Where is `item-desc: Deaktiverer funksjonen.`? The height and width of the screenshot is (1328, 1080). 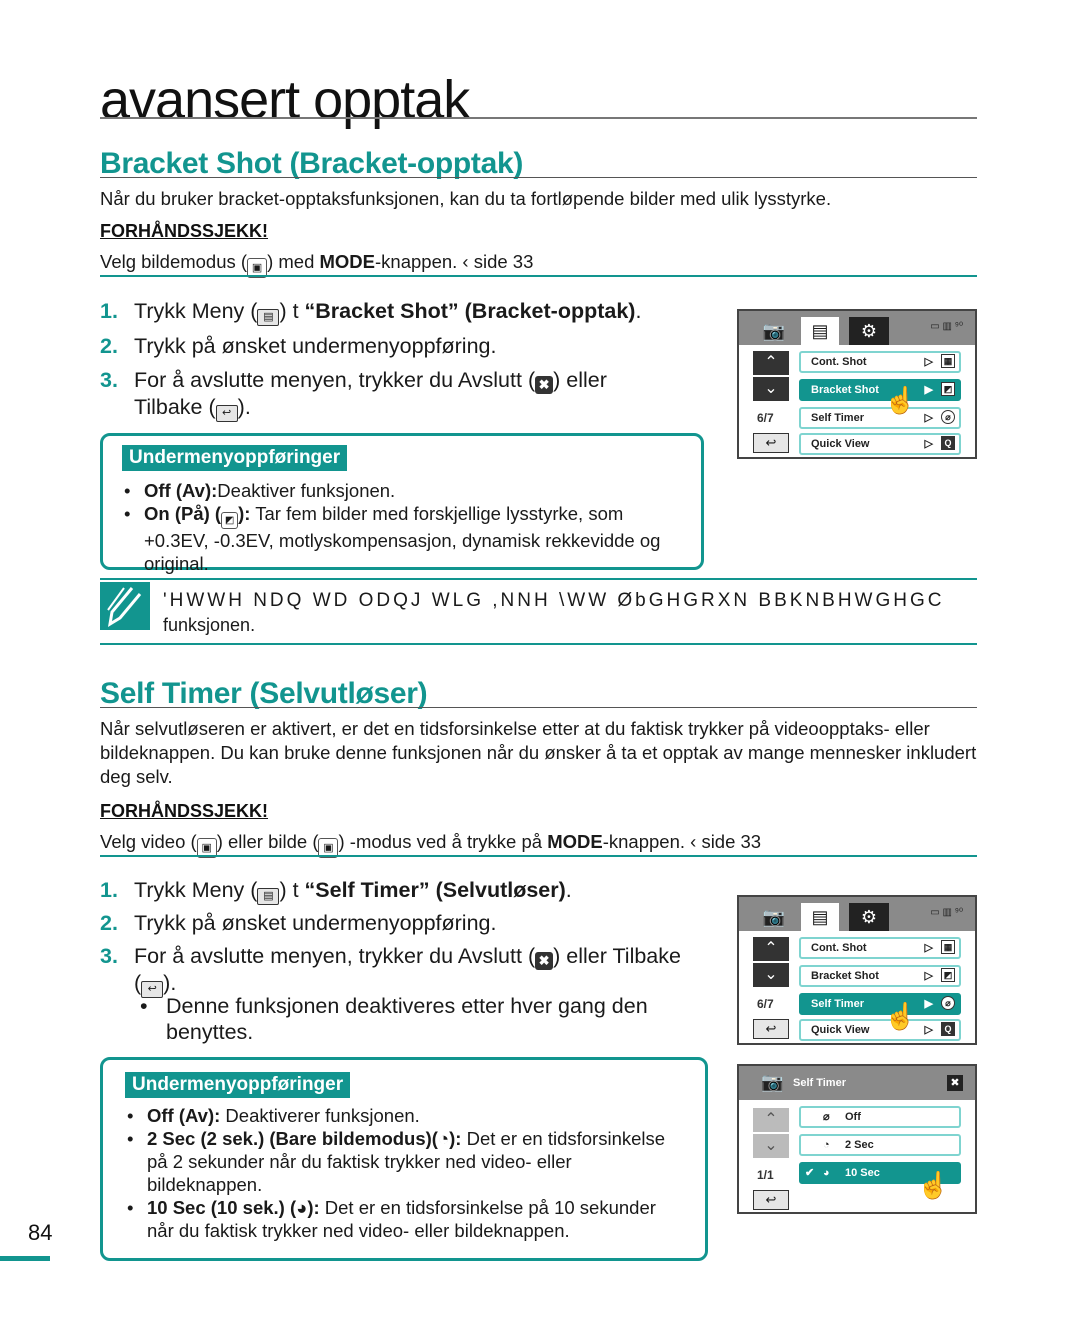
item-desc: Deaktiverer funksjonen. is located at coordinates (320, 1115).